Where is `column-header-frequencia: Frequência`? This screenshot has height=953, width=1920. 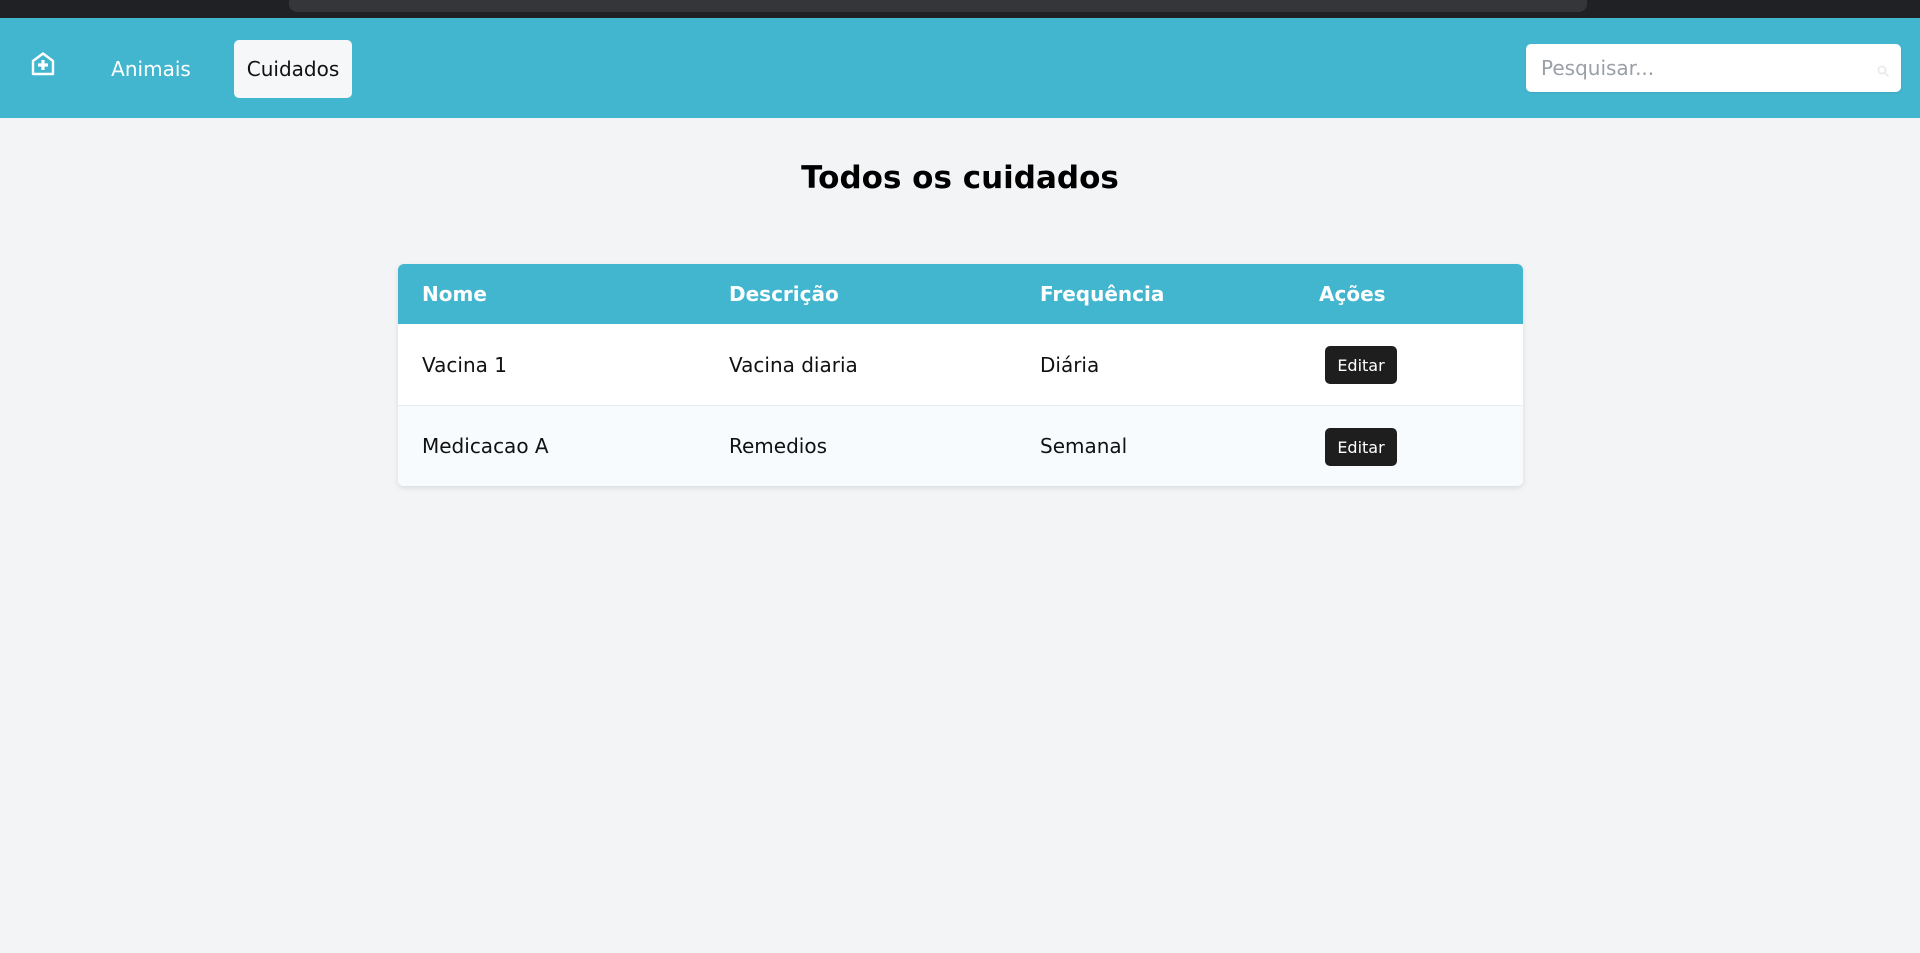
column-header-frequencia: Frequência is located at coordinates (1102, 294).